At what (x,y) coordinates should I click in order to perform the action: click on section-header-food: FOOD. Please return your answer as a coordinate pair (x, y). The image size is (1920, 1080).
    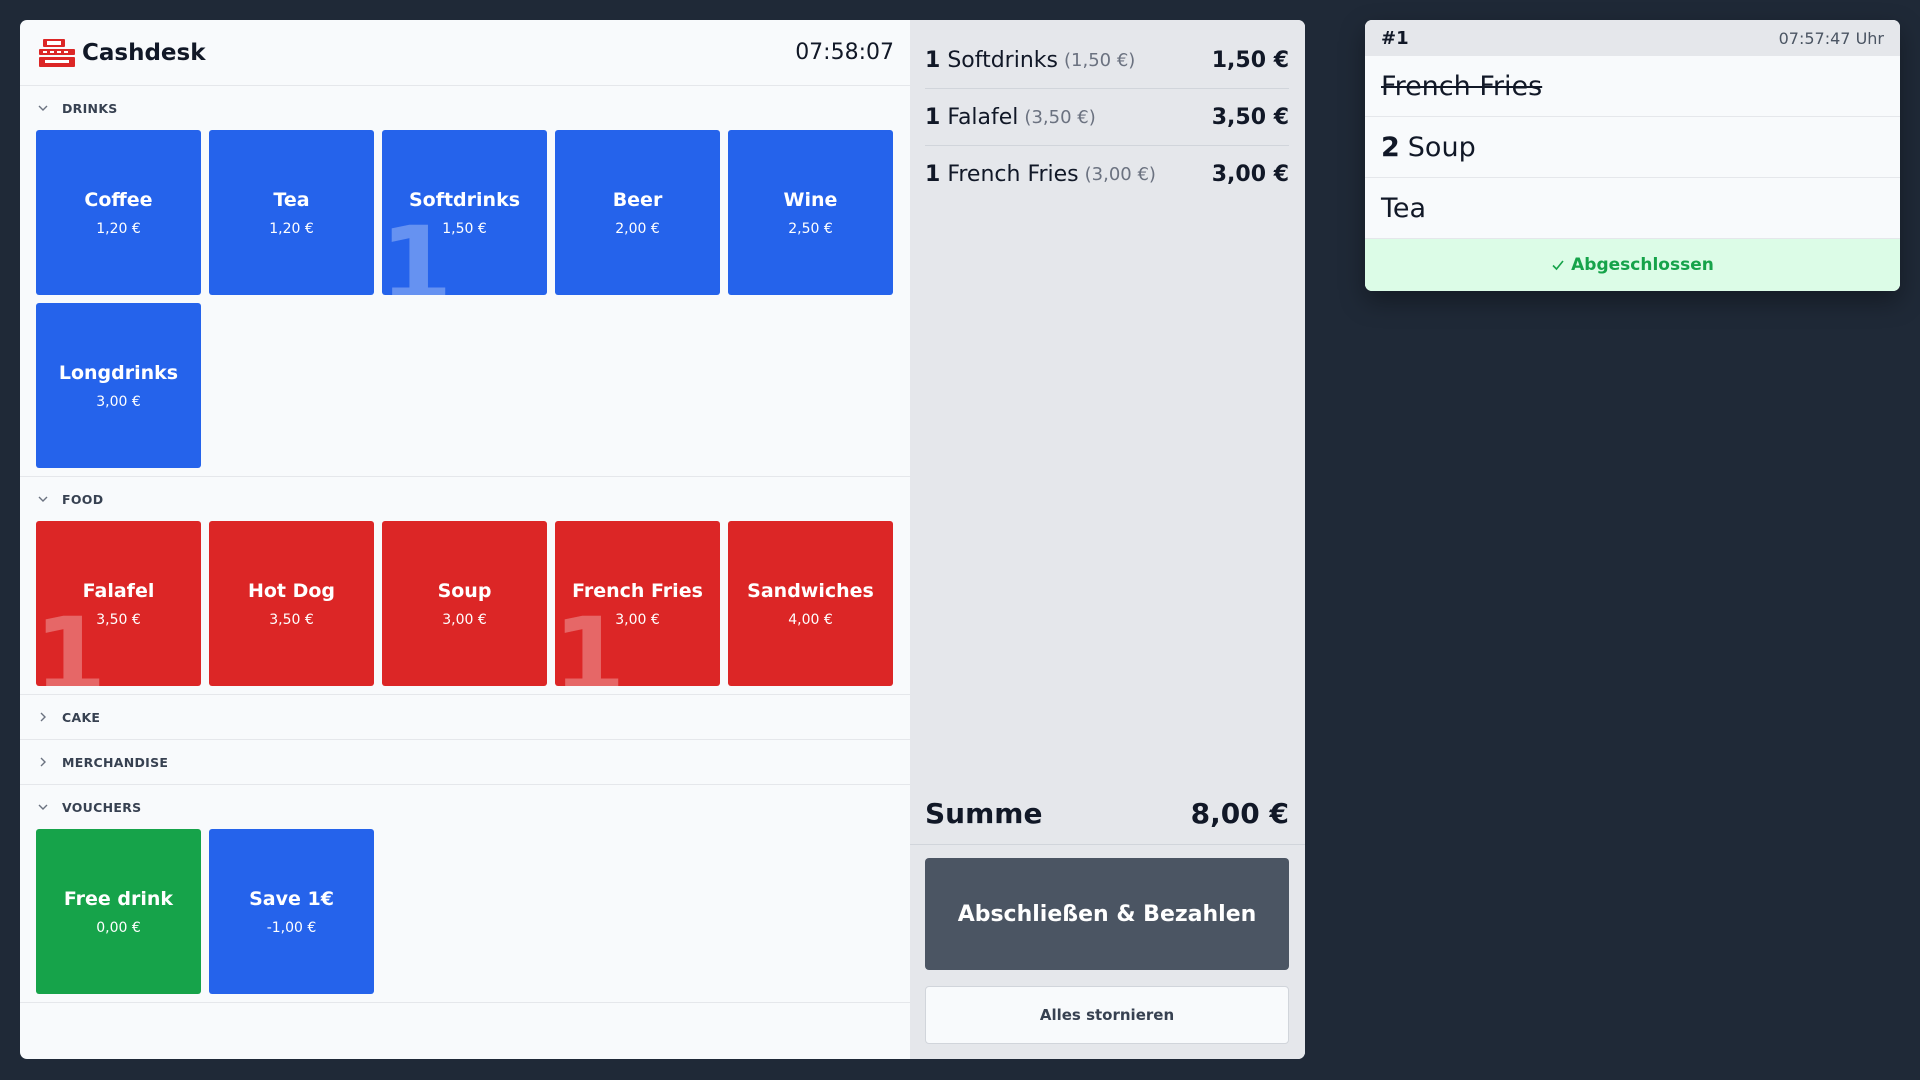
    Looking at the image, I should click on (465, 499).